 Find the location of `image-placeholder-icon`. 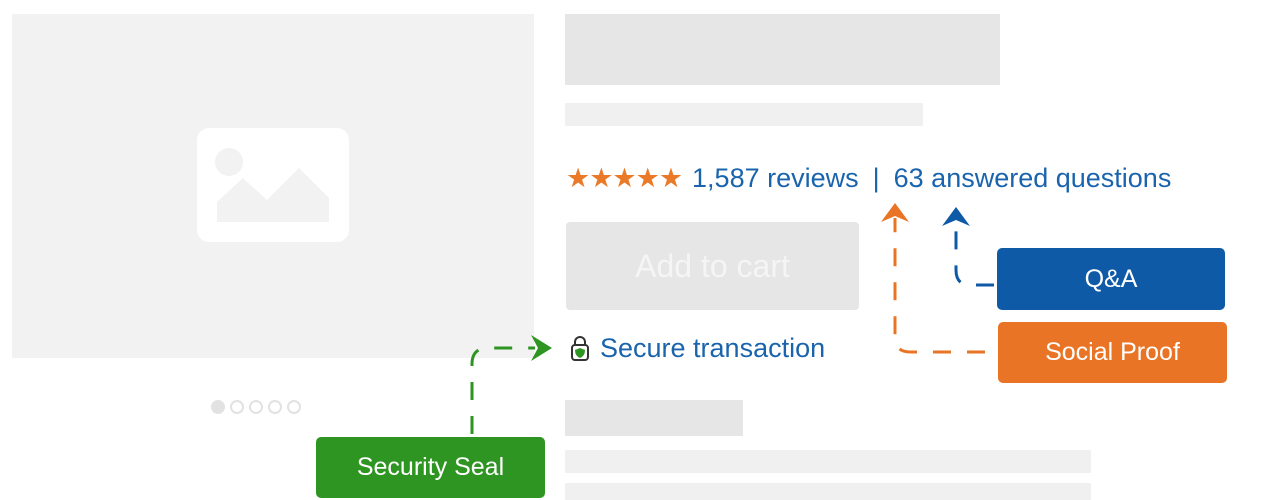

image-placeholder-icon is located at coordinates (273, 185).